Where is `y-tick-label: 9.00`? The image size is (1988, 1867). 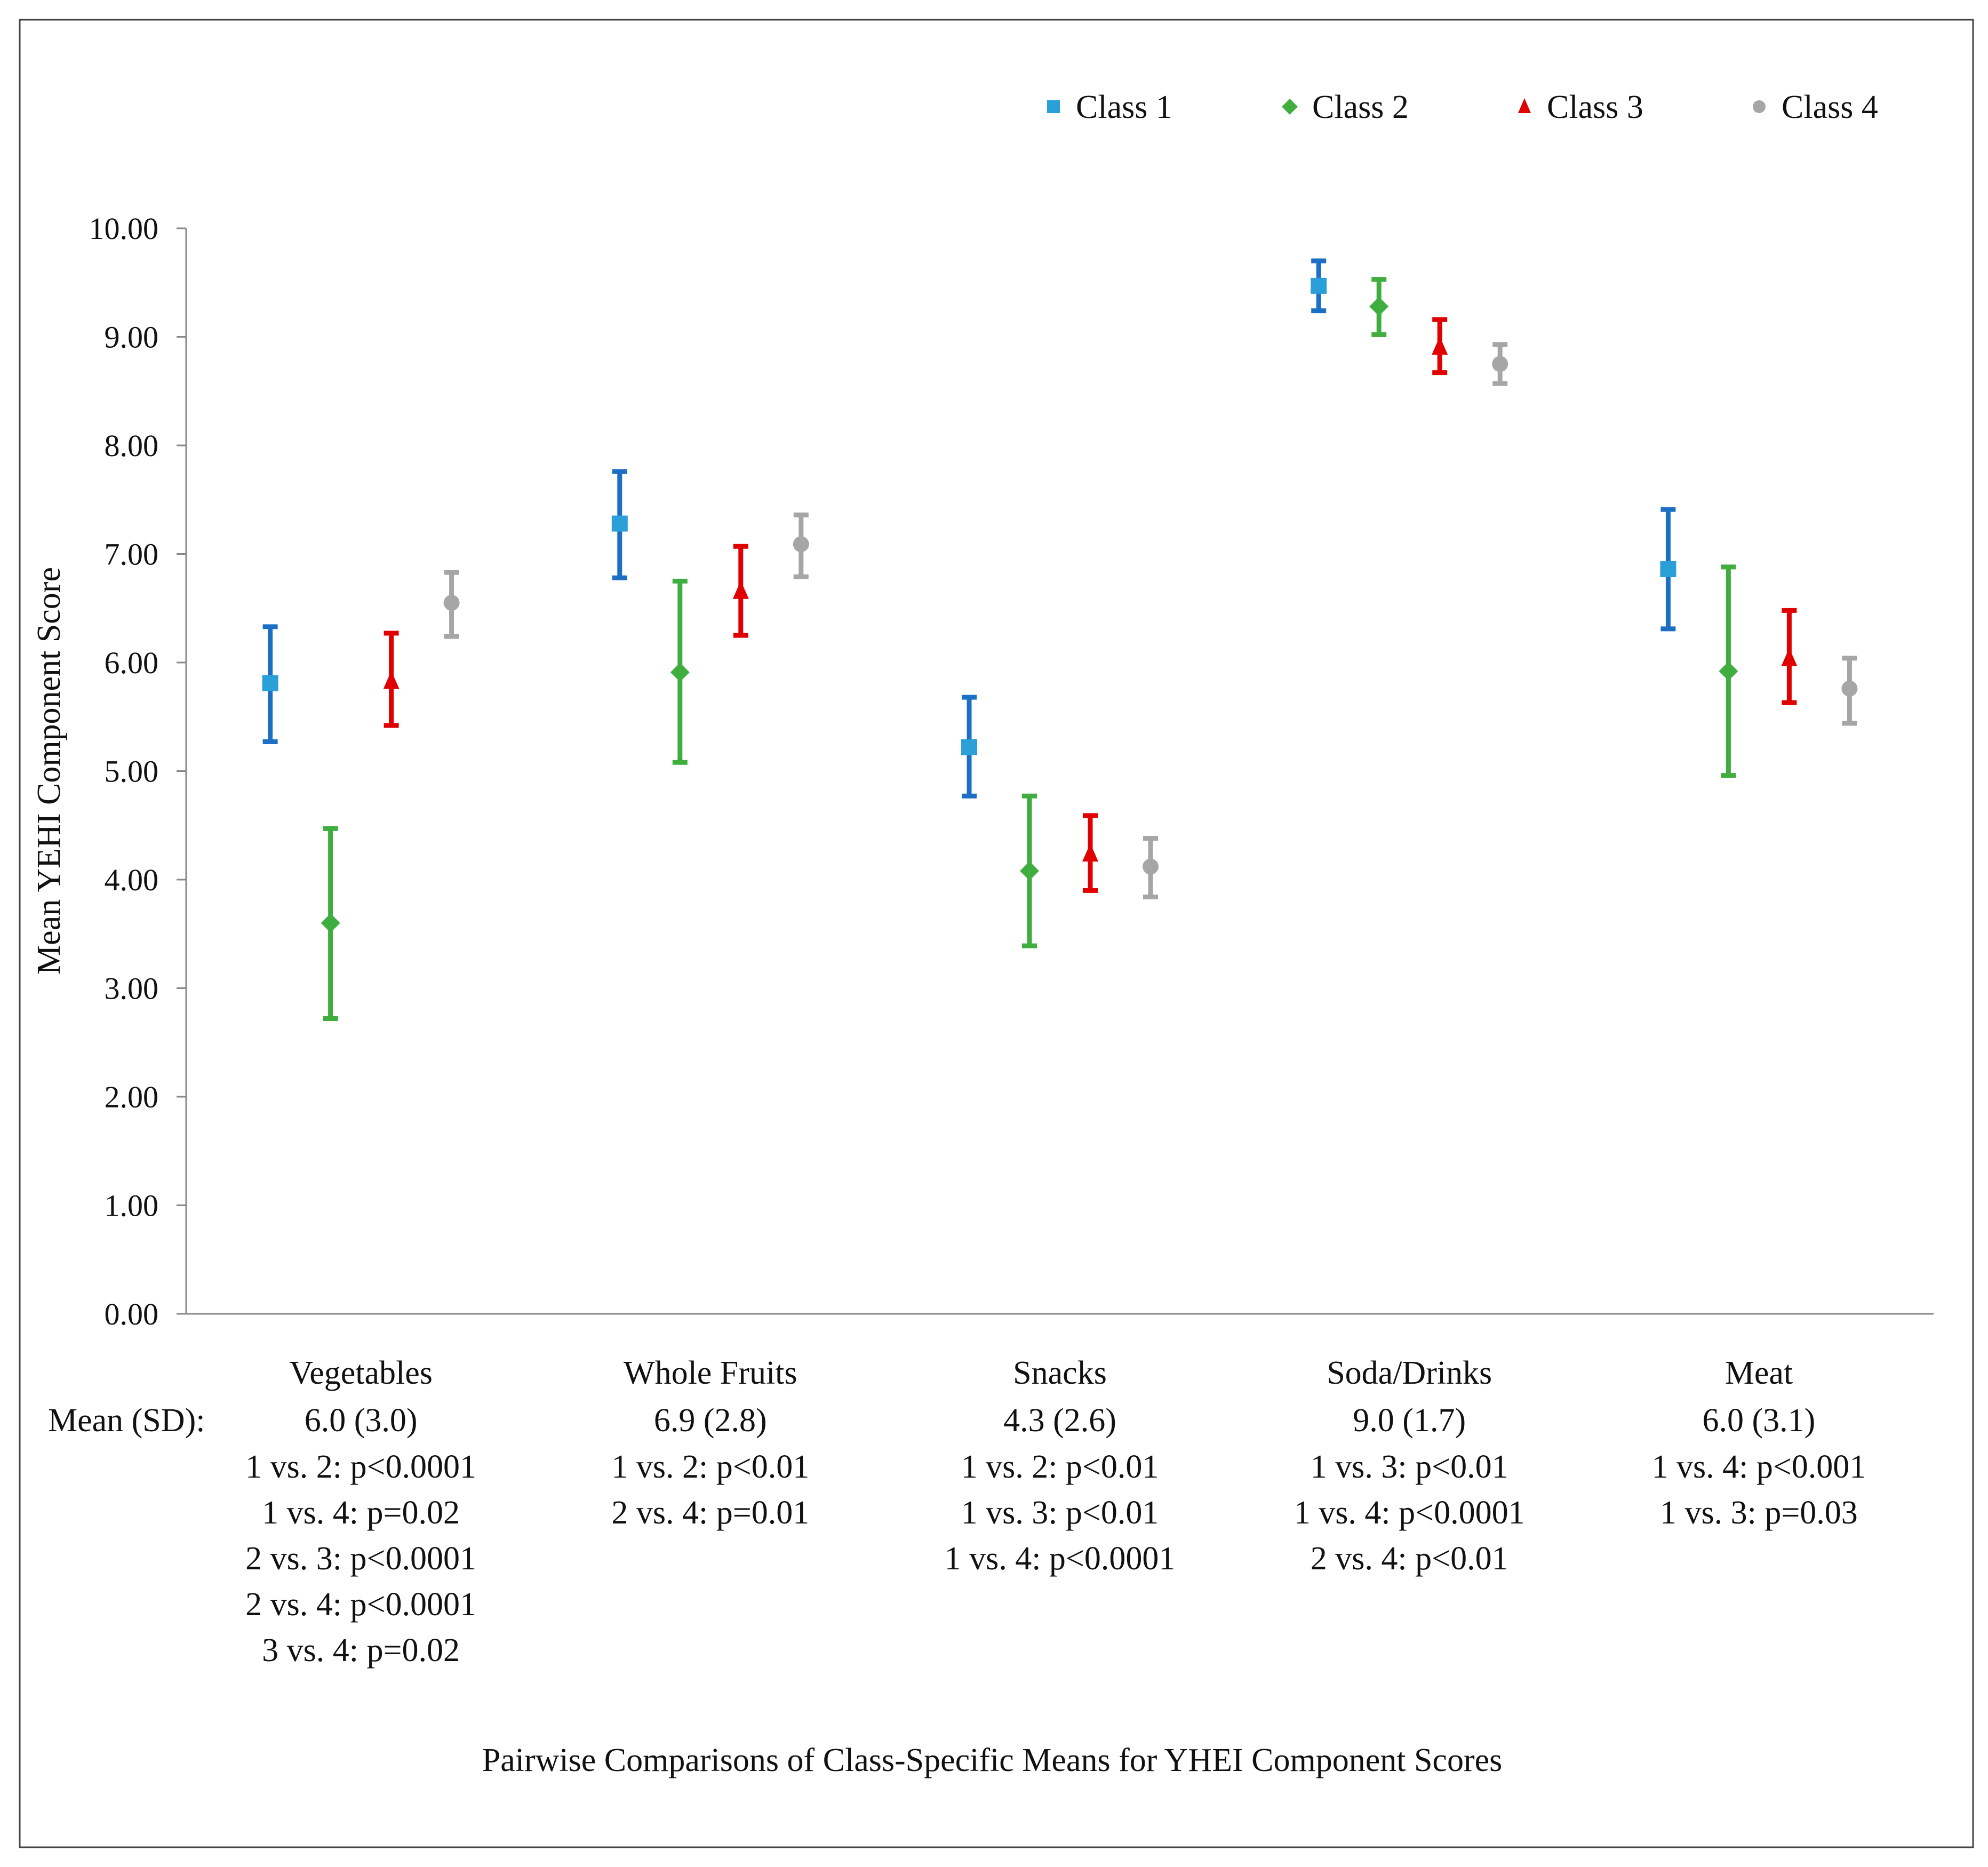
y-tick-label: 9.00 is located at coordinates (132, 338).